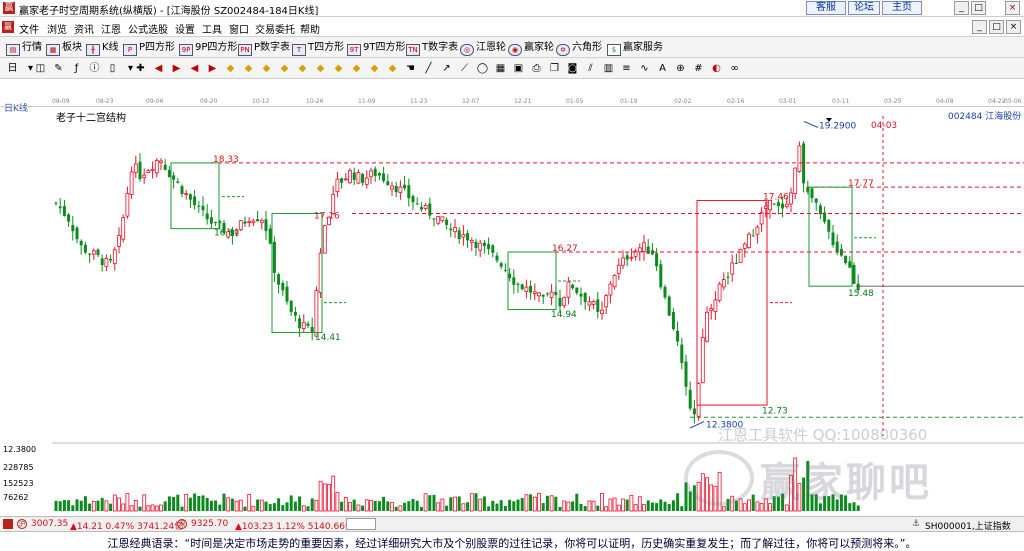  I want to click on close-button: ×, so click(1012, 8).